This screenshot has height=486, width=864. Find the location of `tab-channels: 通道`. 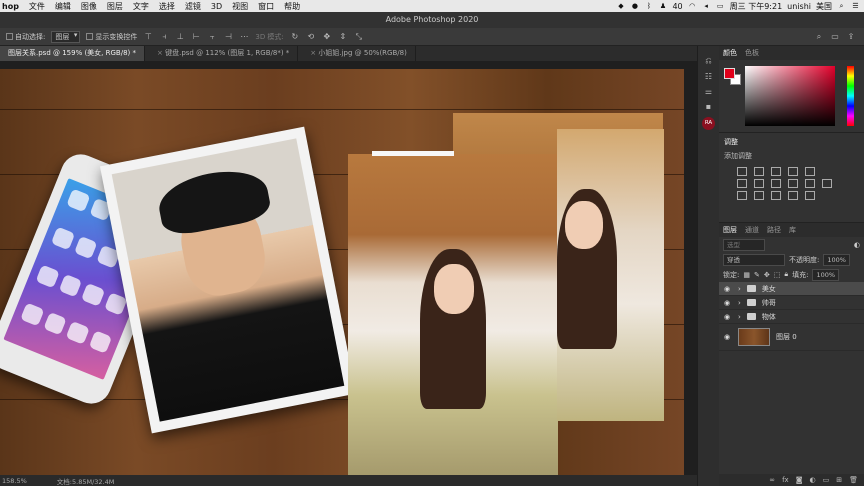

tab-channels: 通道 is located at coordinates (752, 230).